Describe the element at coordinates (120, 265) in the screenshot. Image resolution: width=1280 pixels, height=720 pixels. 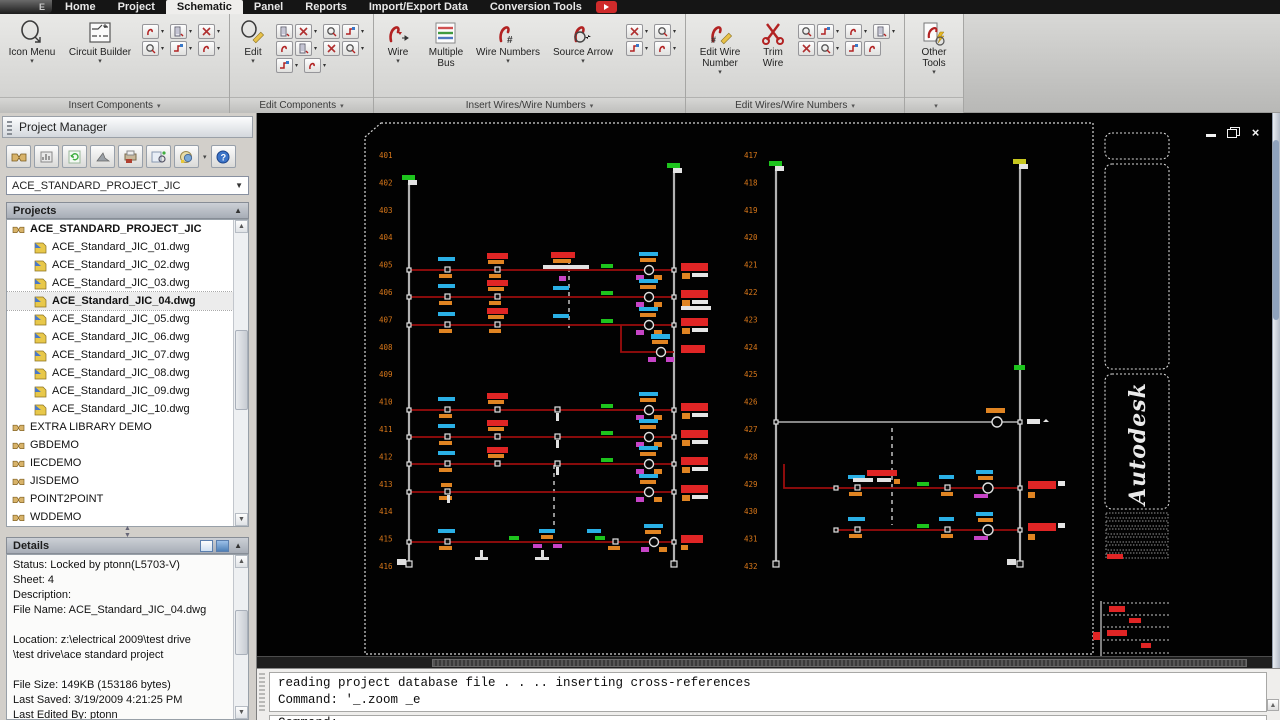
I see `tree-item-drawing: ACE_Standard_JIC_02.dwg` at that location.